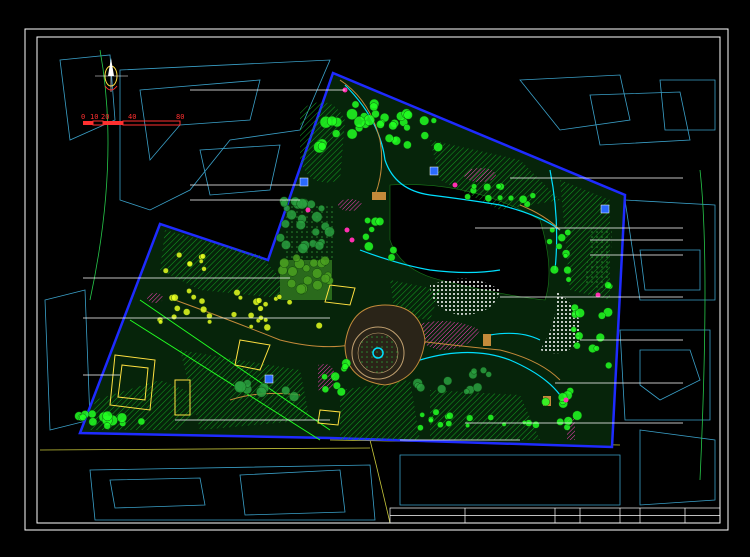  Describe the element at coordinates (180, 117) in the screenshot. I see `scale-tick-80: 80` at that location.